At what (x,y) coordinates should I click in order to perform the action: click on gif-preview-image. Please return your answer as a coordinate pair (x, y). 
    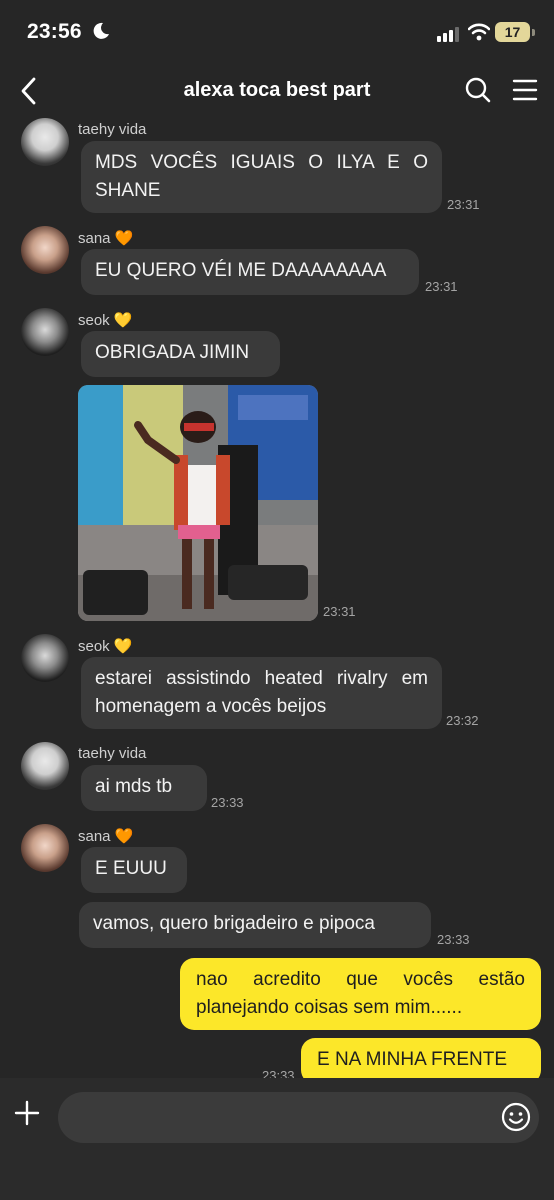
    Looking at the image, I should click on (198, 503).